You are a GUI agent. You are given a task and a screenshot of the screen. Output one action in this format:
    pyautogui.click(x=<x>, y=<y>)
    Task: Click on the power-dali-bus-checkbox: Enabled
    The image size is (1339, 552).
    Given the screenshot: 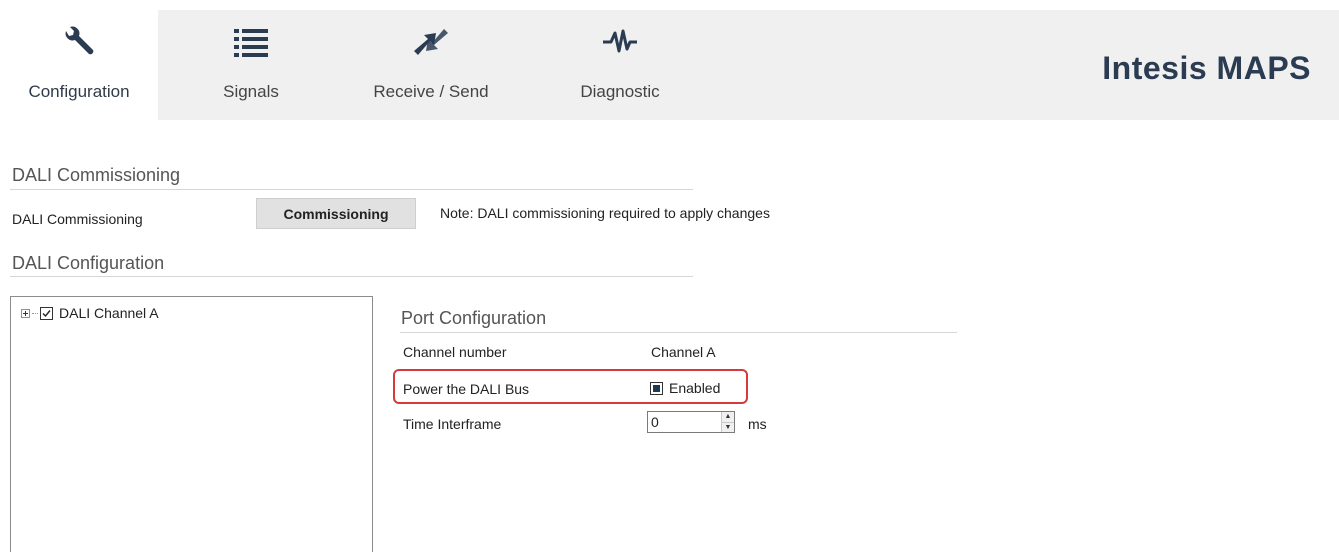 What is the action you would take?
    pyautogui.click(x=685, y=388)
    